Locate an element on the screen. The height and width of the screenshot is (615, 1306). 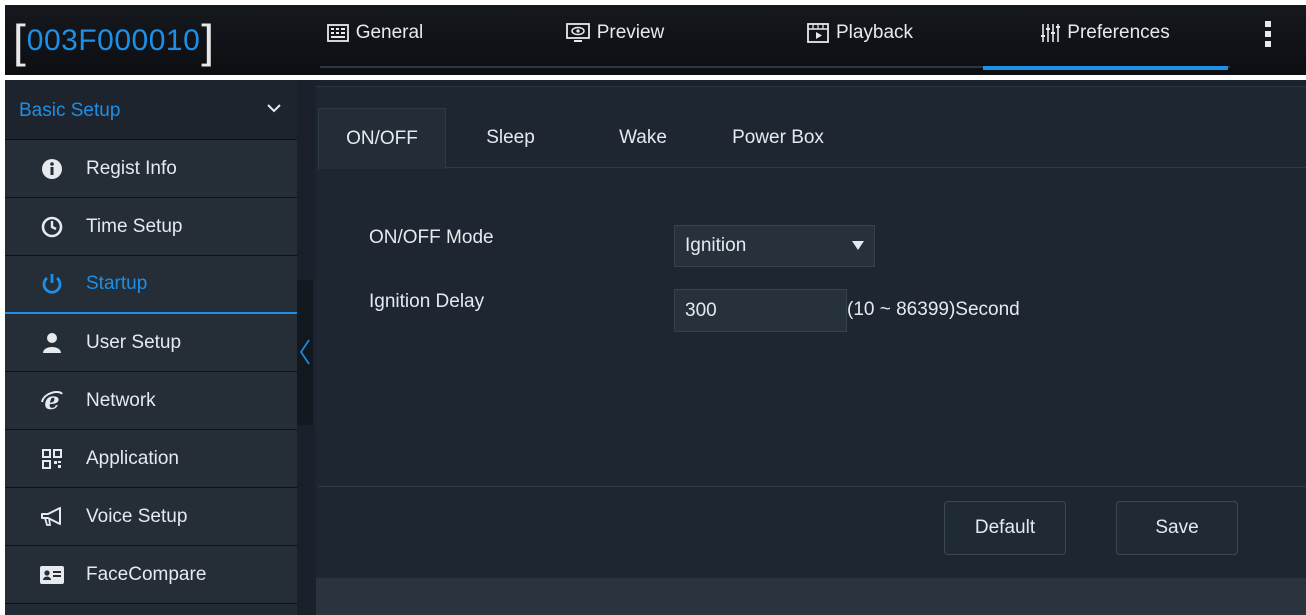
button-divider is located at coordinates (812, 486).